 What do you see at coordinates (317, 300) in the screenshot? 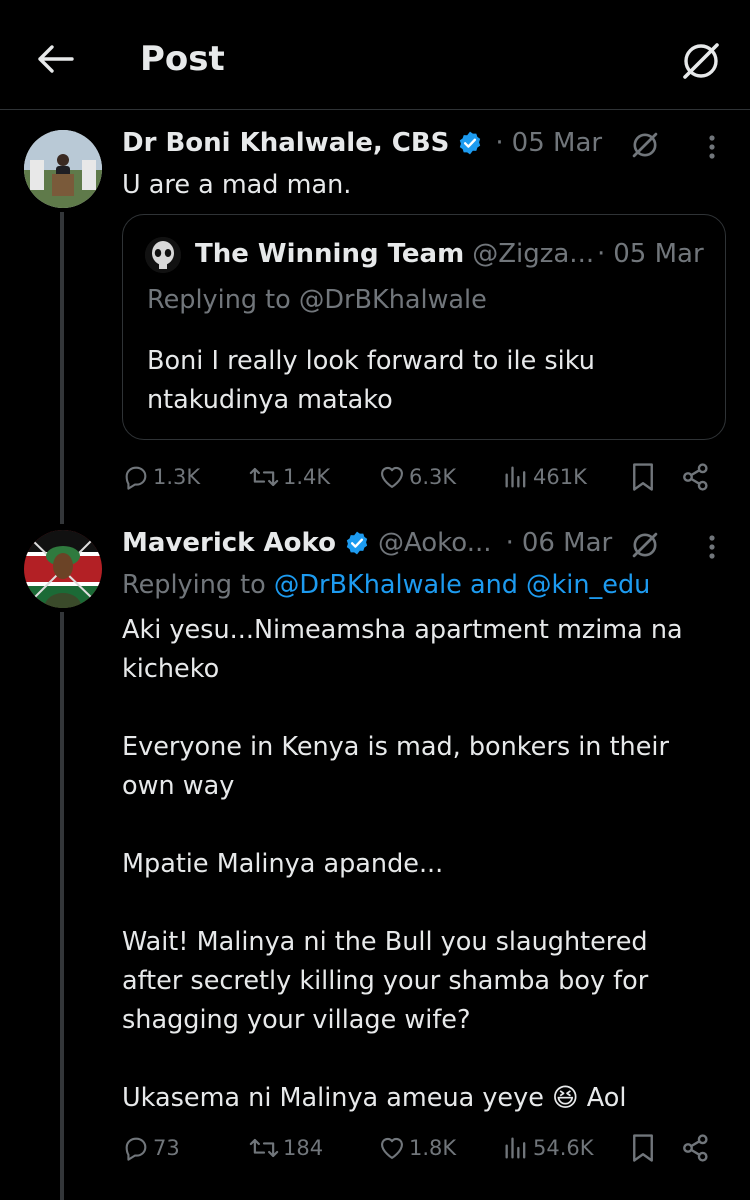
I see `quoted-replying-to: Replying to @DrBKhalwale` at bounding box center [317, 300].